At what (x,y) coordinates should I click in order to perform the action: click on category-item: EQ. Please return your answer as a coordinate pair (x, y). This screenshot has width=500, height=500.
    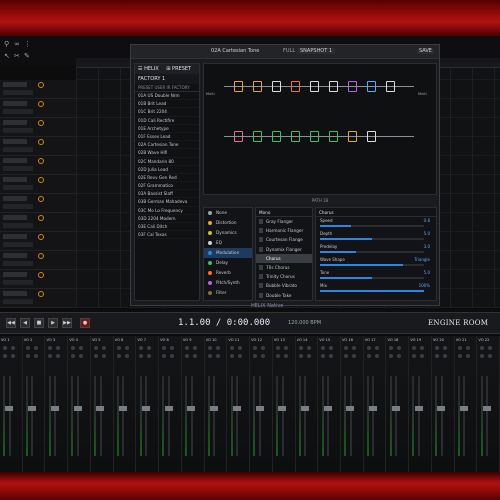
    Looking at the image, I should click on (228, 243).